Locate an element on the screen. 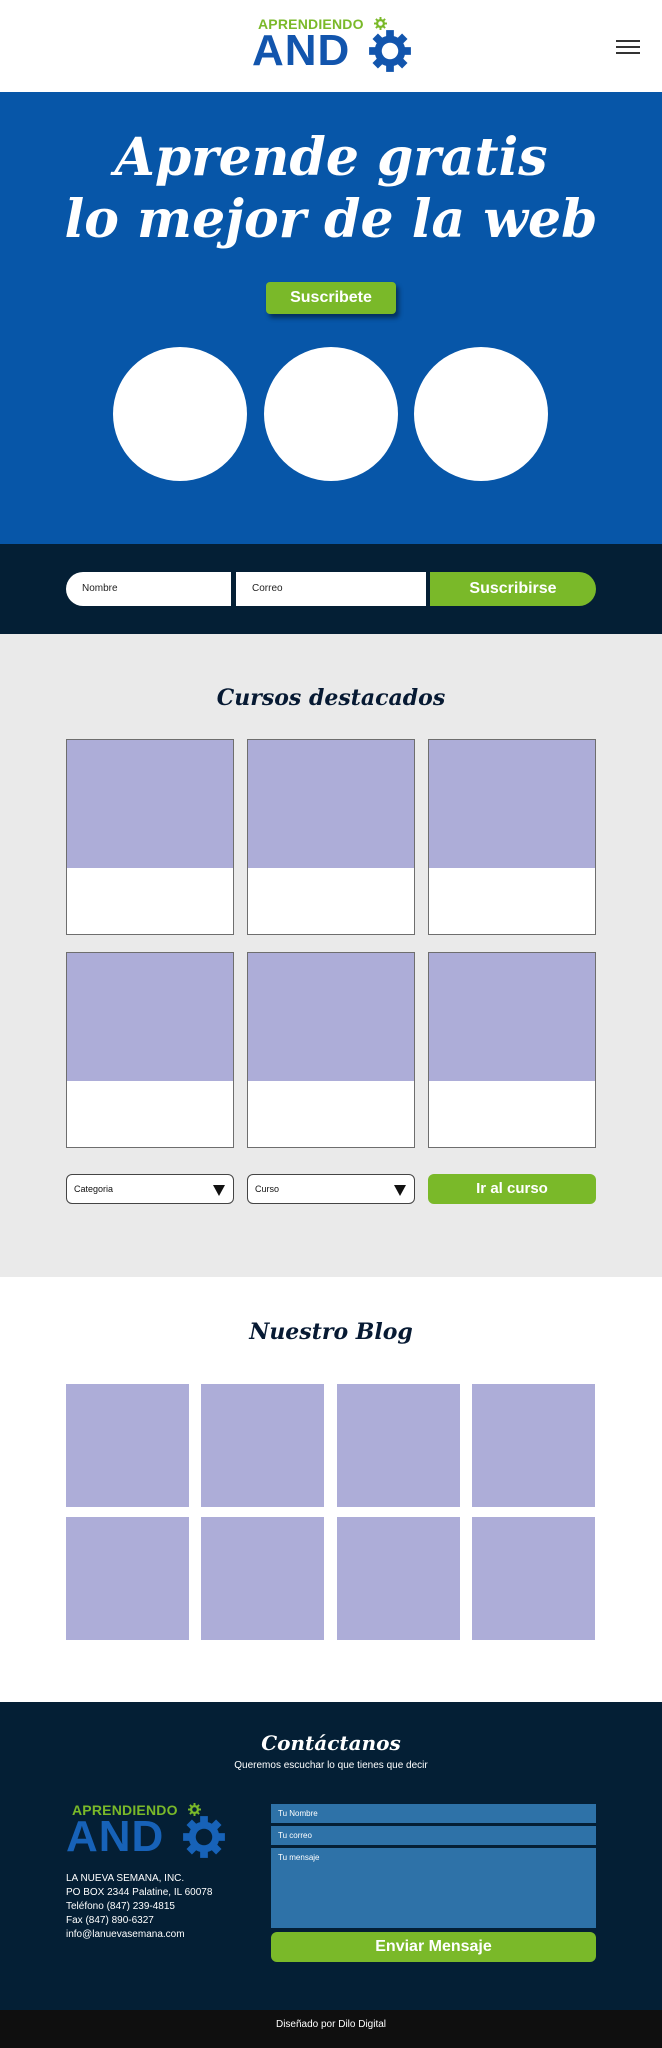 Image resolution: width=662 pixels, height=2048 pixels. subscribe-bar: Nombre Correo Suscribirse is located at coordinates (331, 589).